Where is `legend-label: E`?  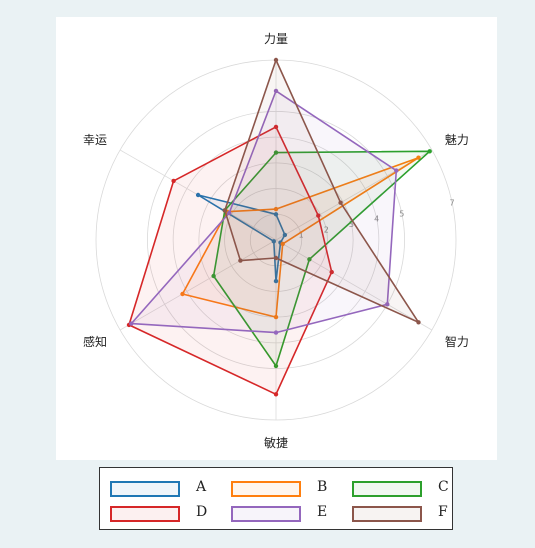 legend-label: E is located at coordinates (322, 512).